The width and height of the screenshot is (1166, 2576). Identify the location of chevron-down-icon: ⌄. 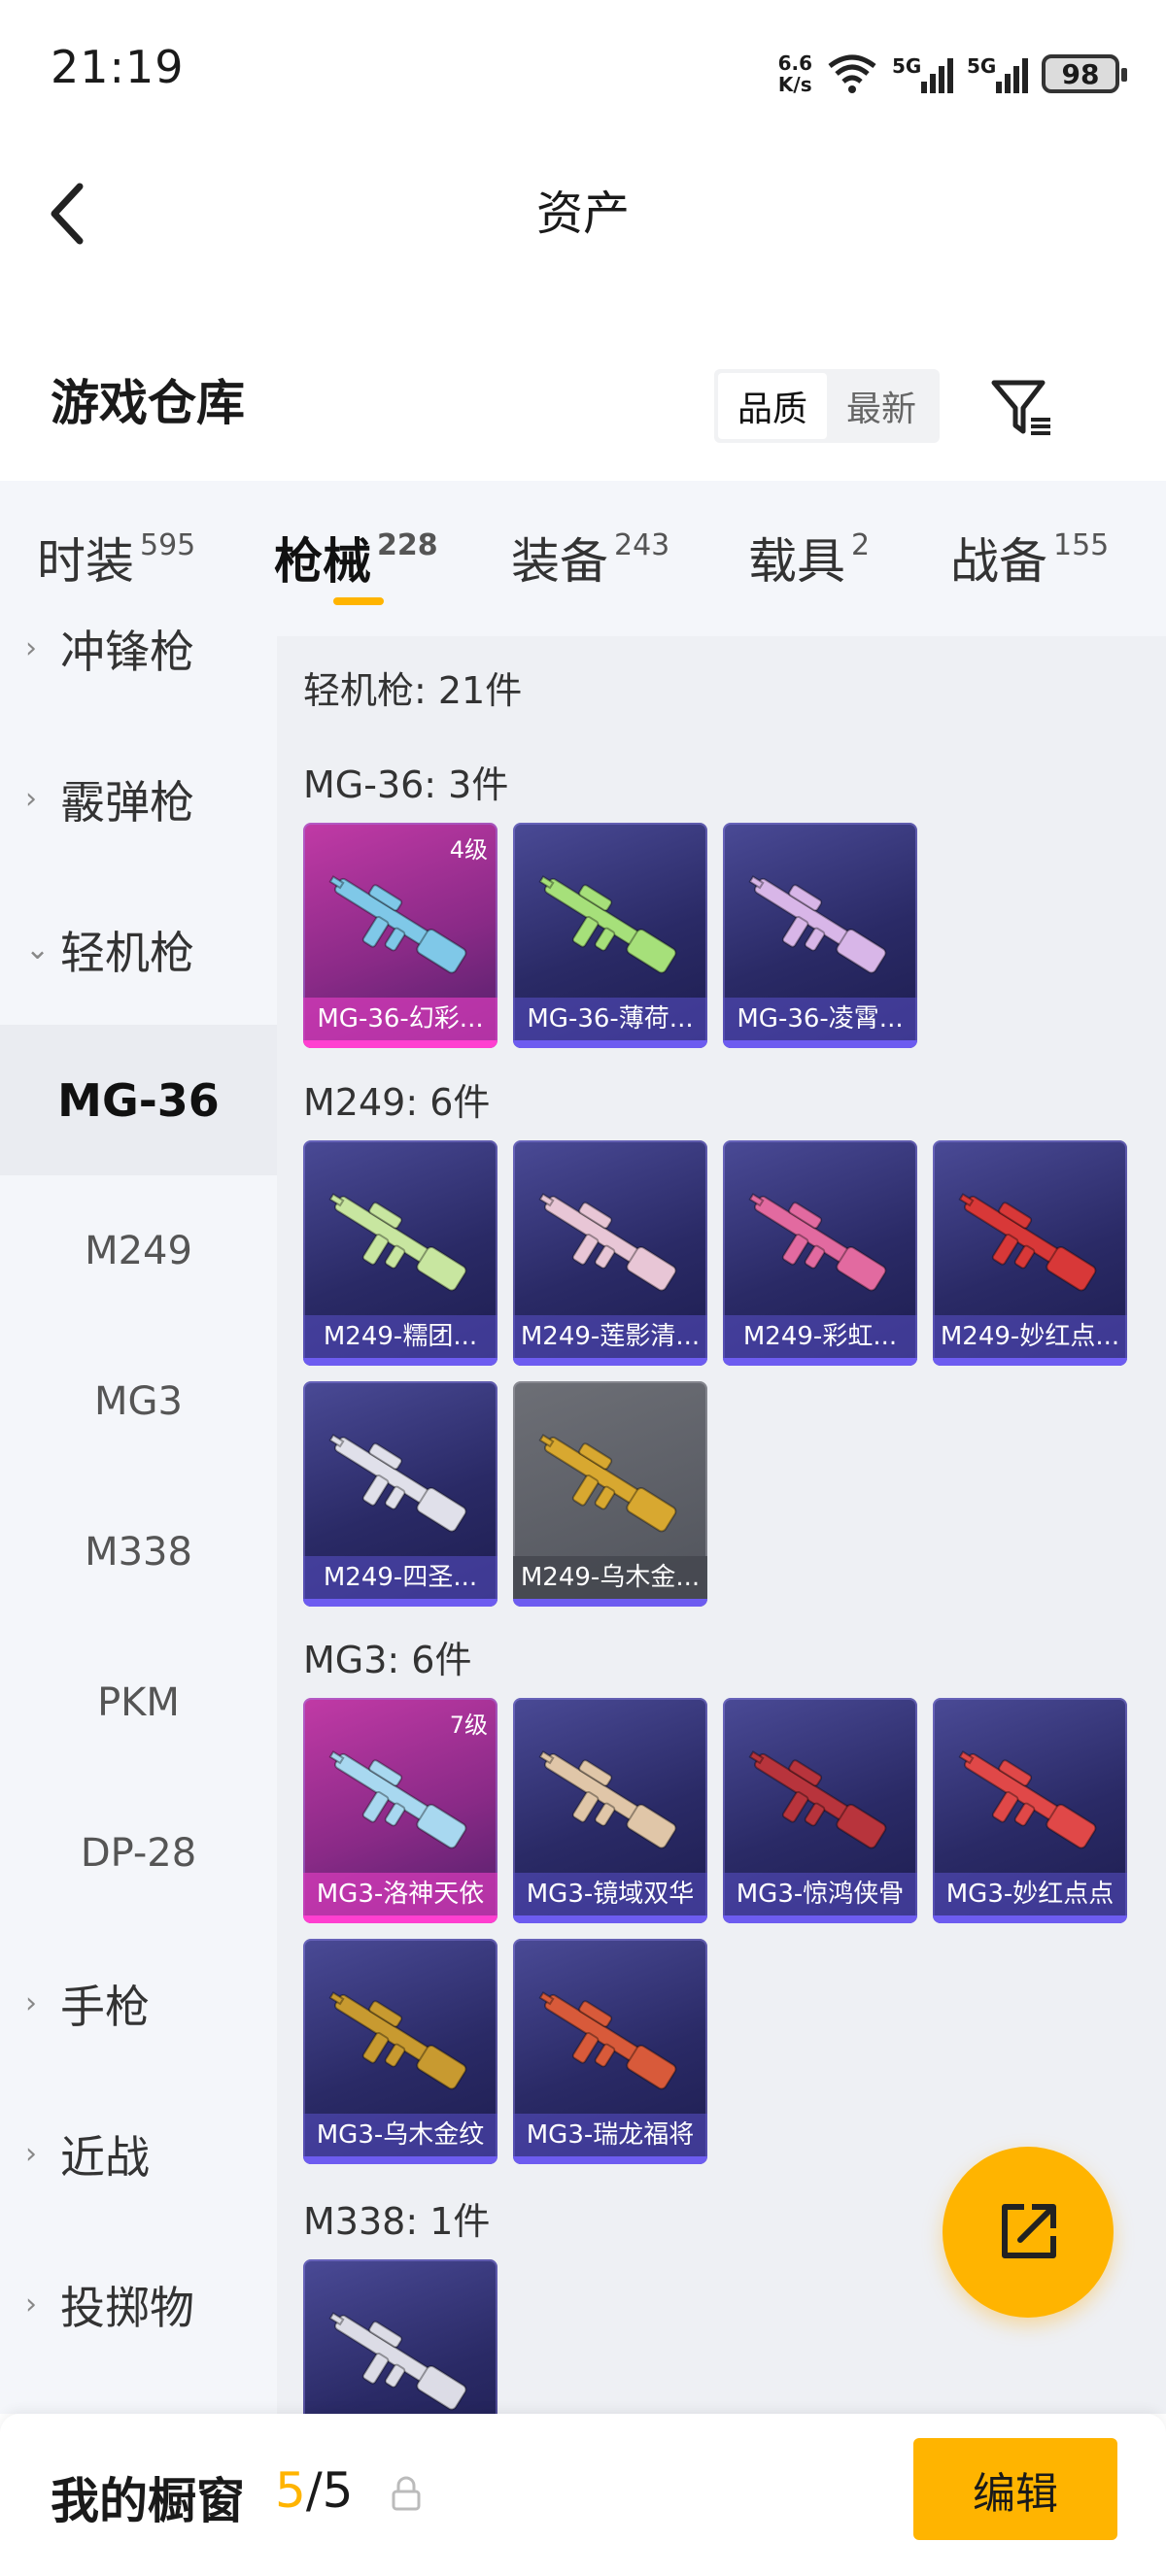
(38, 949).